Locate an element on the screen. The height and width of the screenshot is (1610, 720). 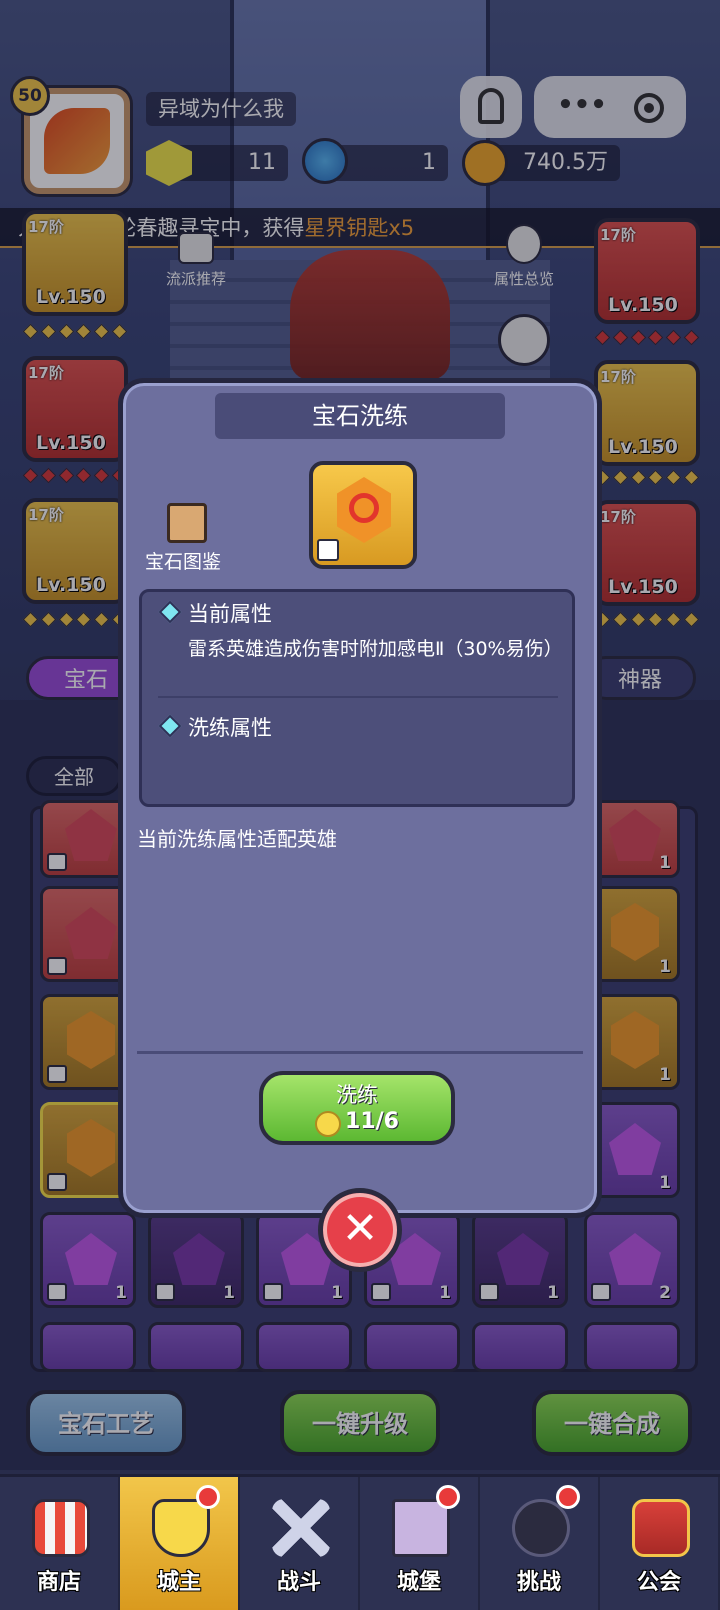
castle-icon is located at coordinates (421, 1528).